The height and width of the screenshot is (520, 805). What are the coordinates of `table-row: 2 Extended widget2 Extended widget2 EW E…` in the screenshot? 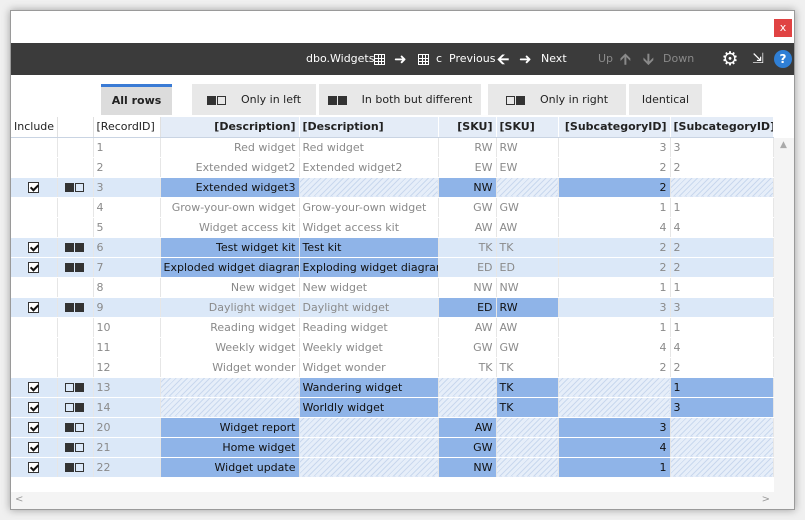 It's located at (392, 167).